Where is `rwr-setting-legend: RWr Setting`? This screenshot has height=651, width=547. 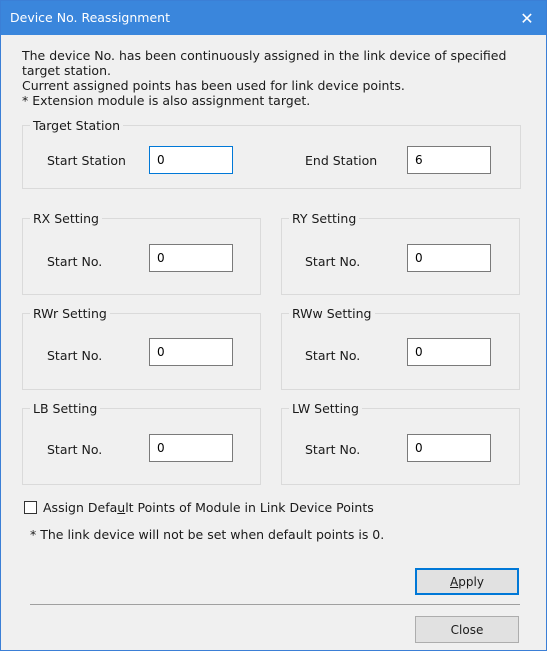
rwr-setting-legend: RWr Setting is located at coordinates (70, 313).